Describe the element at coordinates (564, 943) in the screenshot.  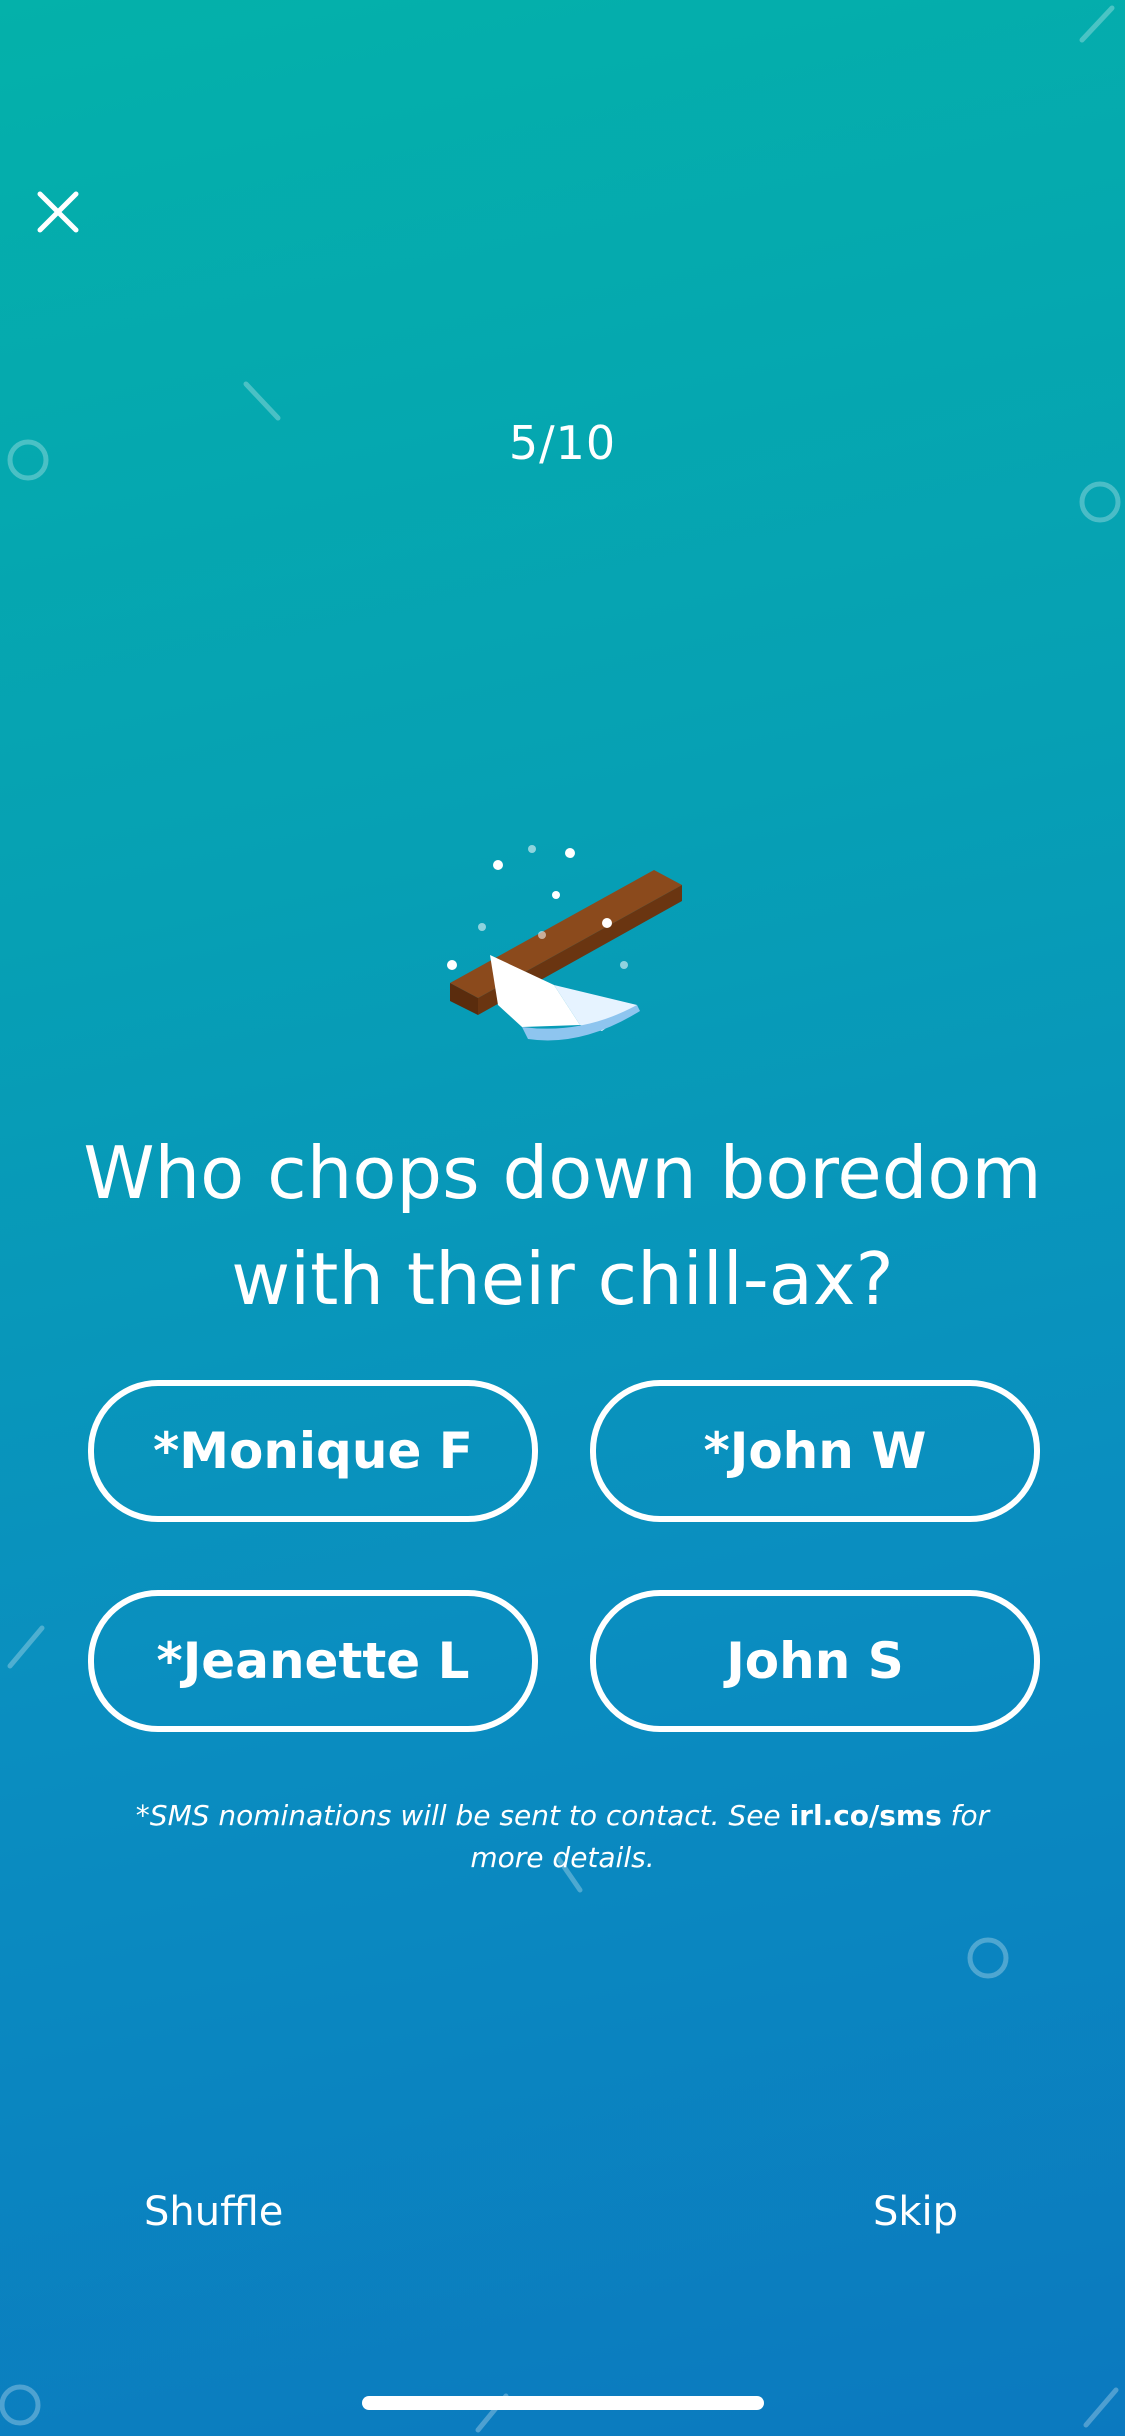
I see `axe-icon` at that location.